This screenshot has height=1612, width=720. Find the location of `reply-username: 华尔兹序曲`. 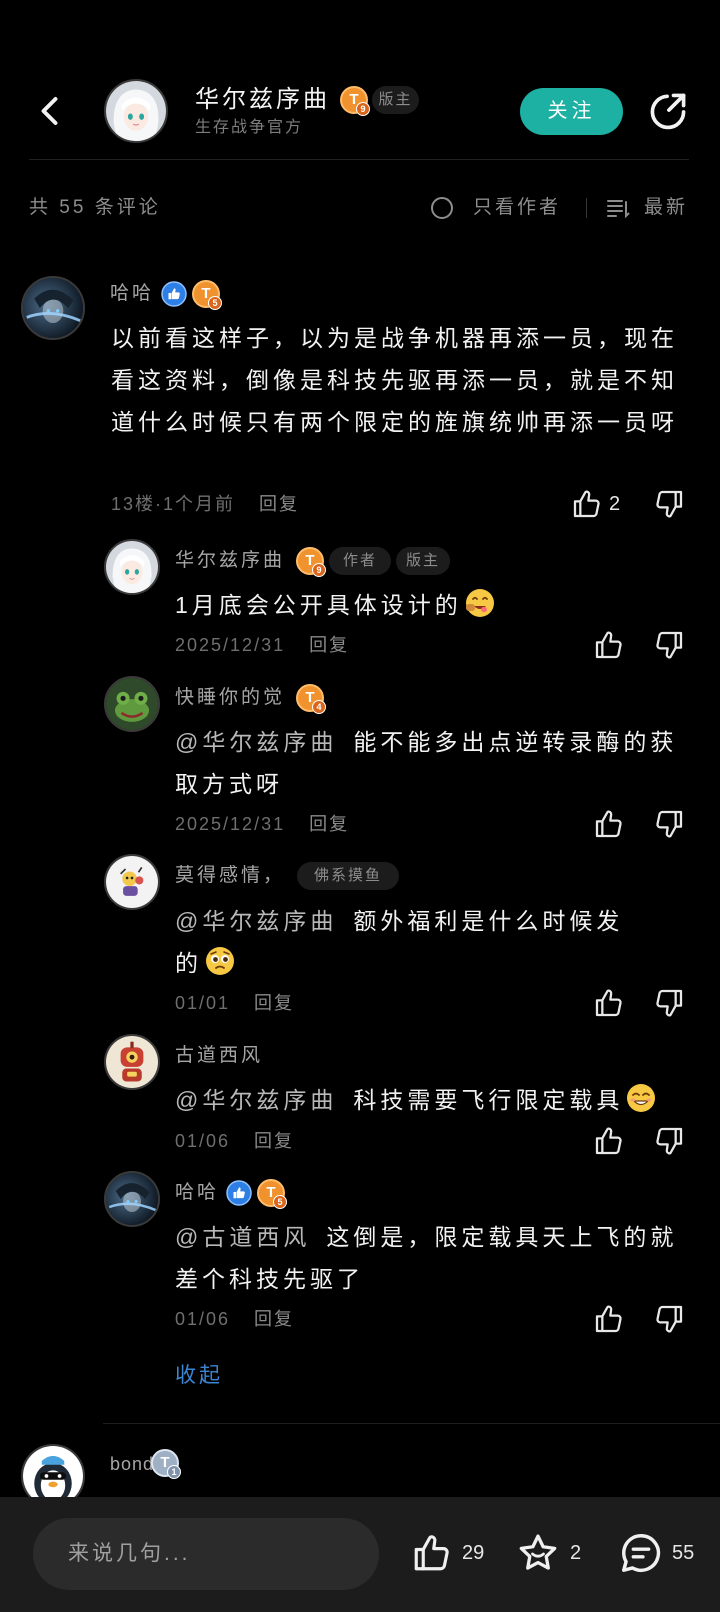

reply-username: 华尔兹序曲 is located at coordinates (230, 561).